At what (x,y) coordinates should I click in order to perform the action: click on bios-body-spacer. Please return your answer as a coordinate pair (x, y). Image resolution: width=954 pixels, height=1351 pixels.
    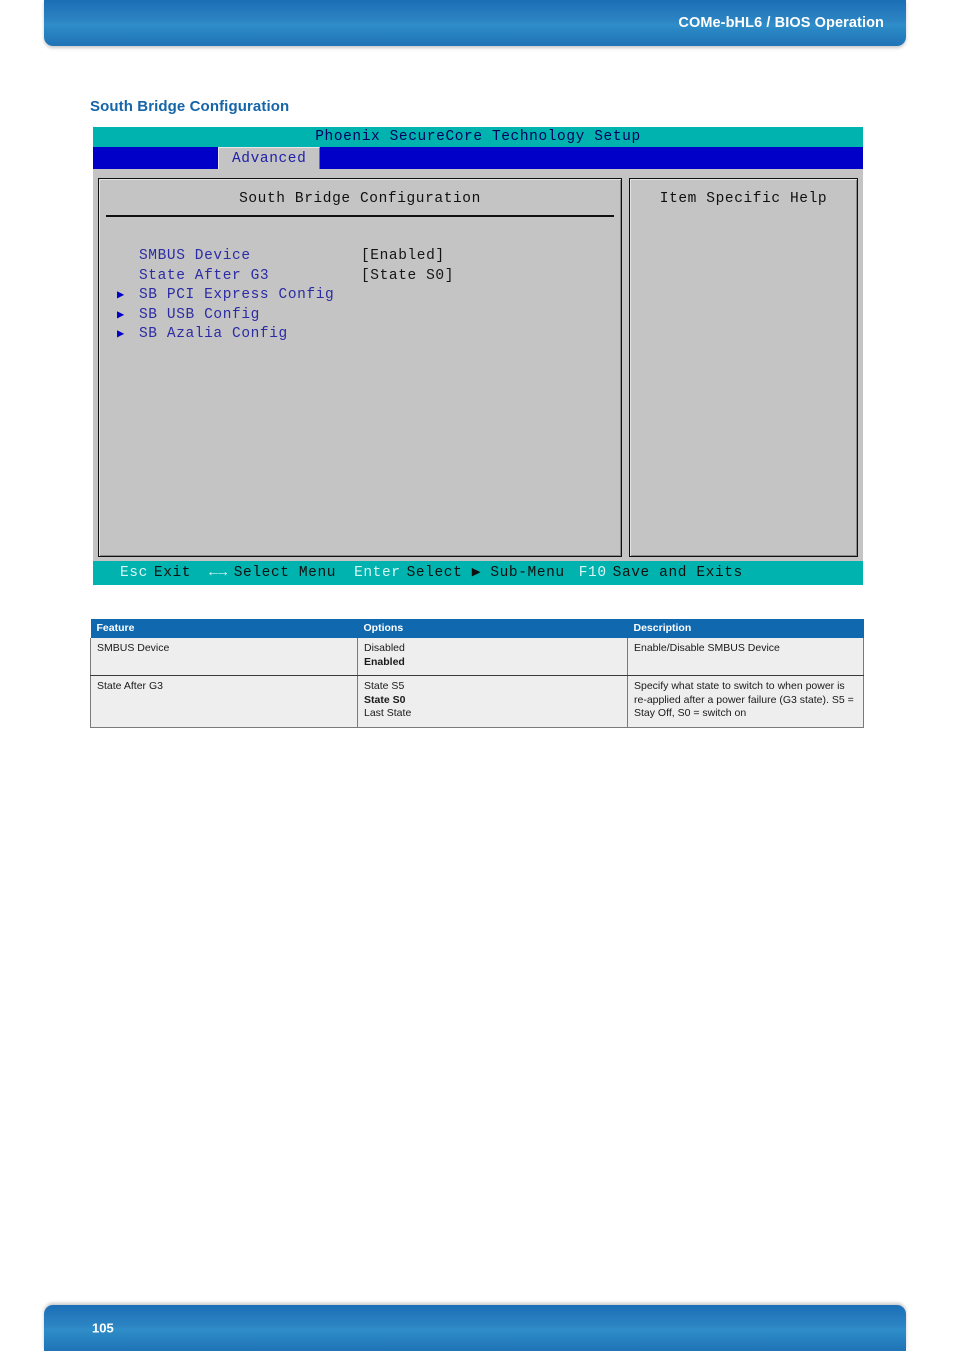
    Looking at the image, I should click on (478, 173).